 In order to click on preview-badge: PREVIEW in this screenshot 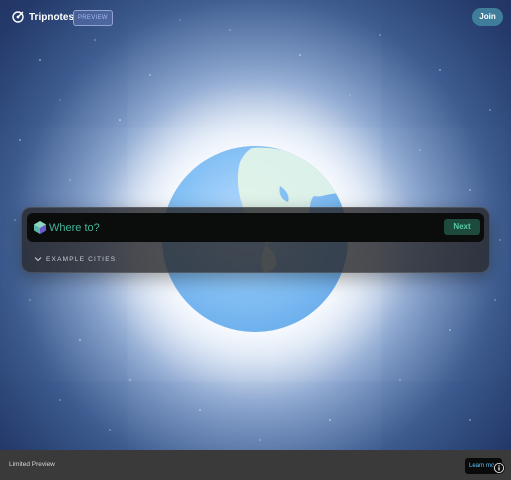, I will do `click(93, 18)`.